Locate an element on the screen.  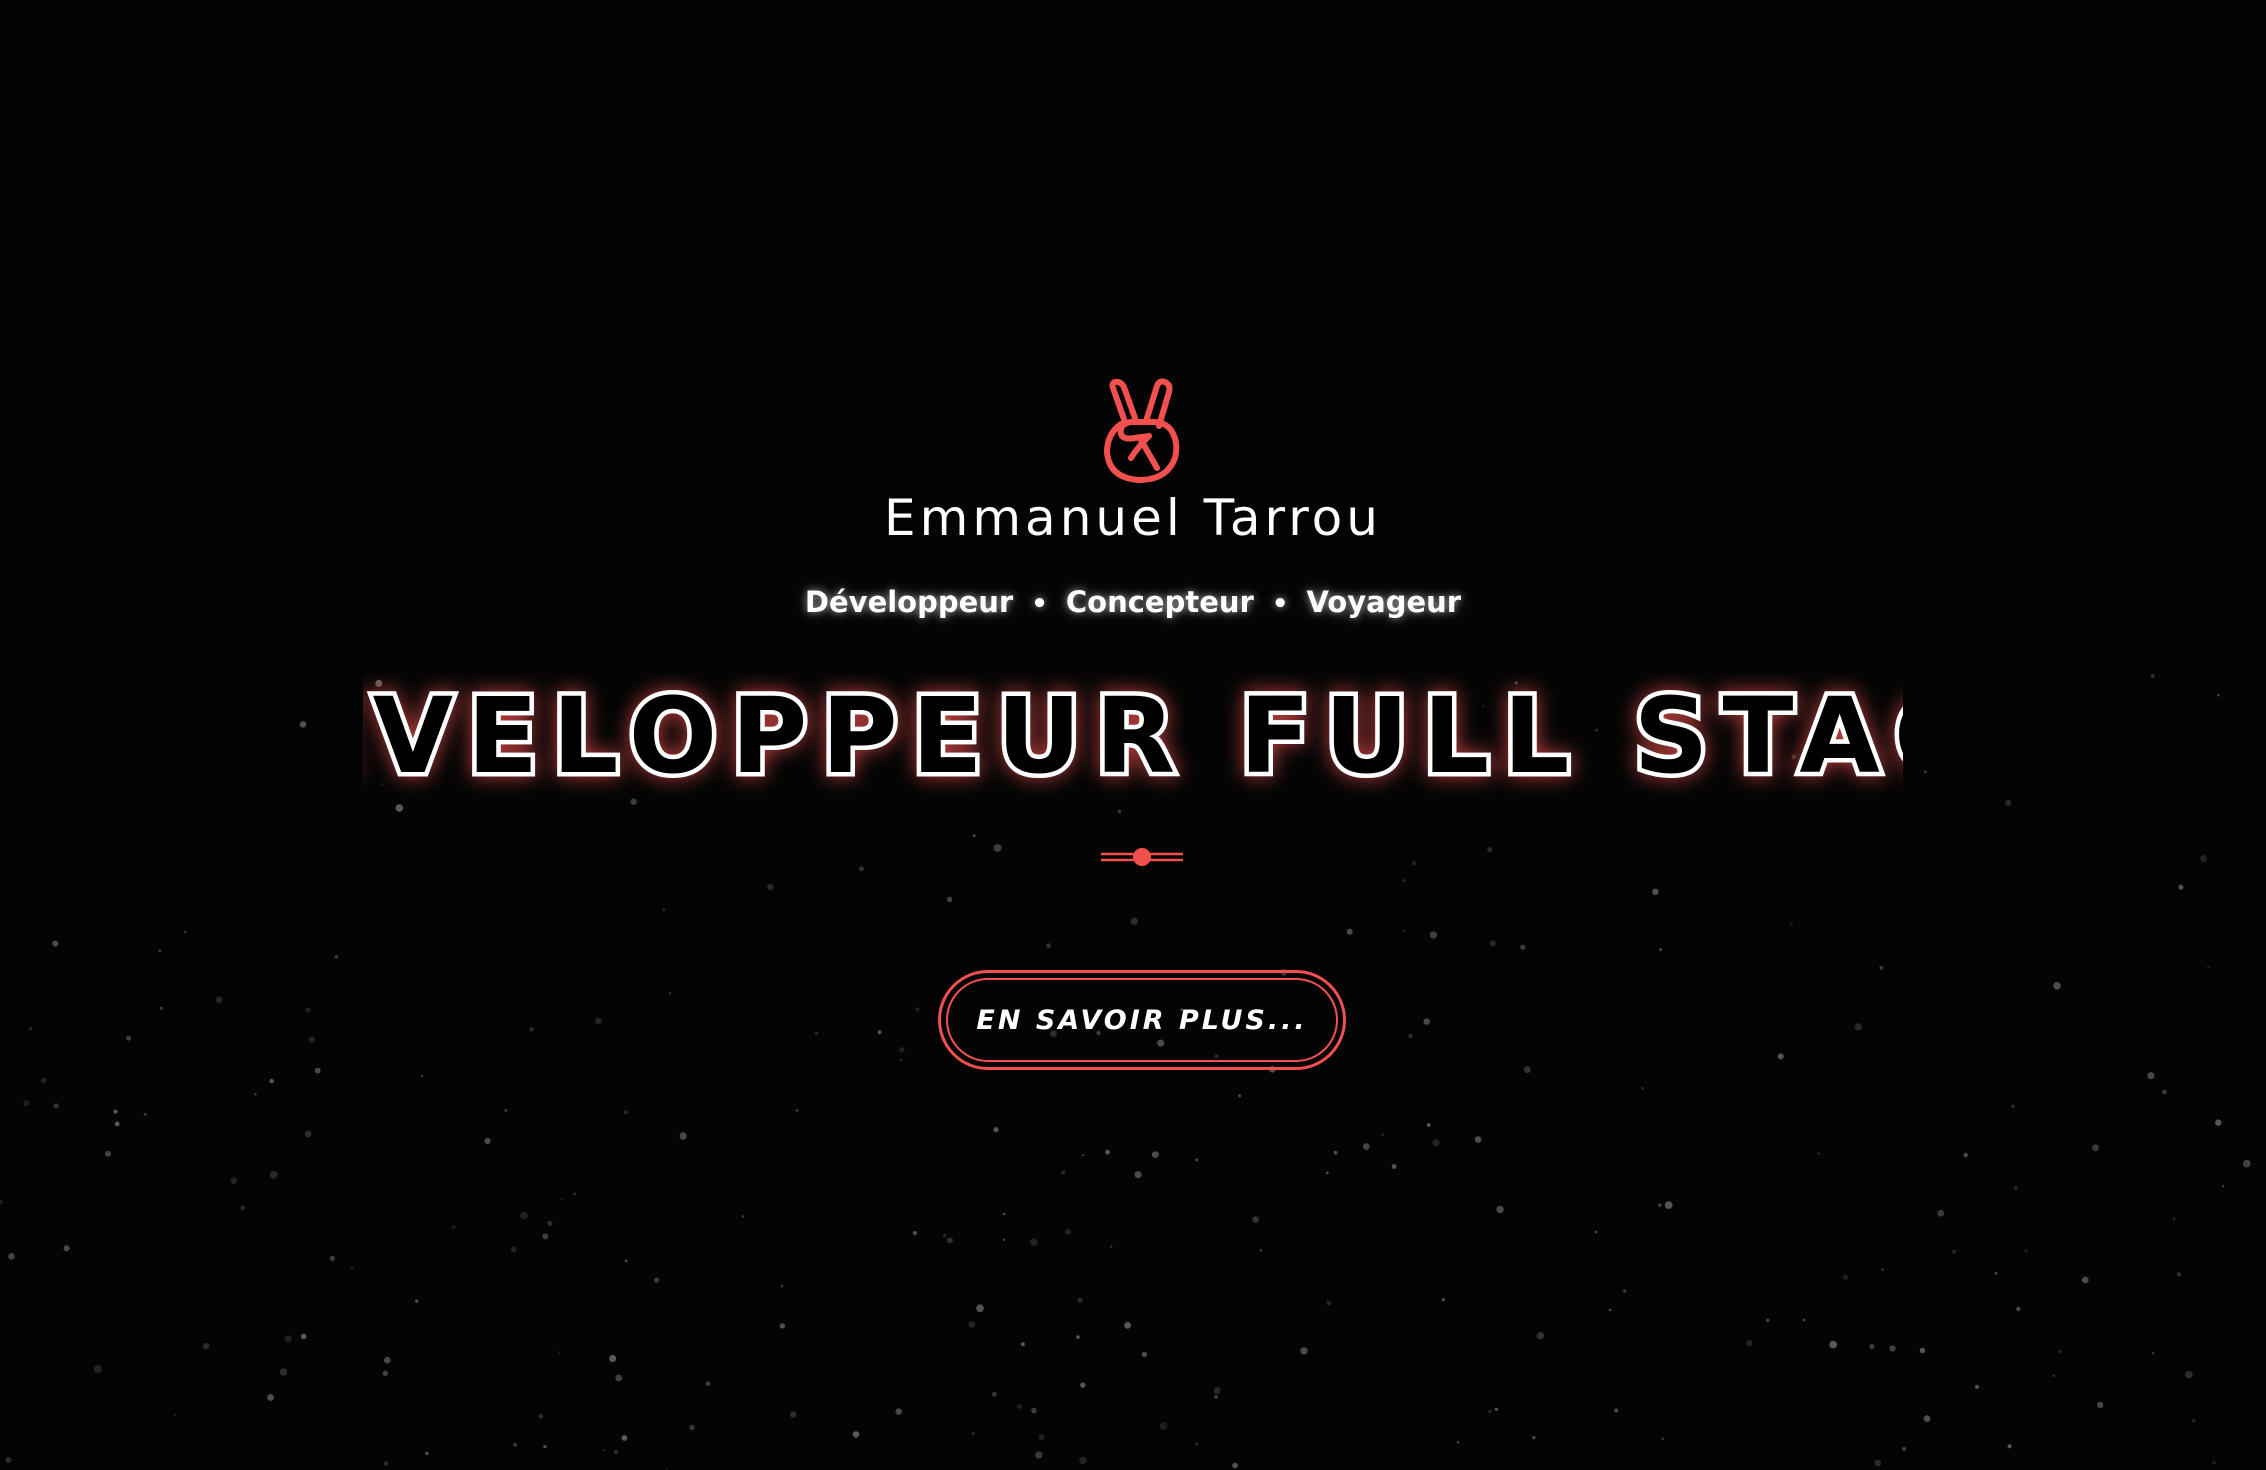
roles-line: Développeur • Concepteur • Voyageur is located at coordinates (1133, 603).